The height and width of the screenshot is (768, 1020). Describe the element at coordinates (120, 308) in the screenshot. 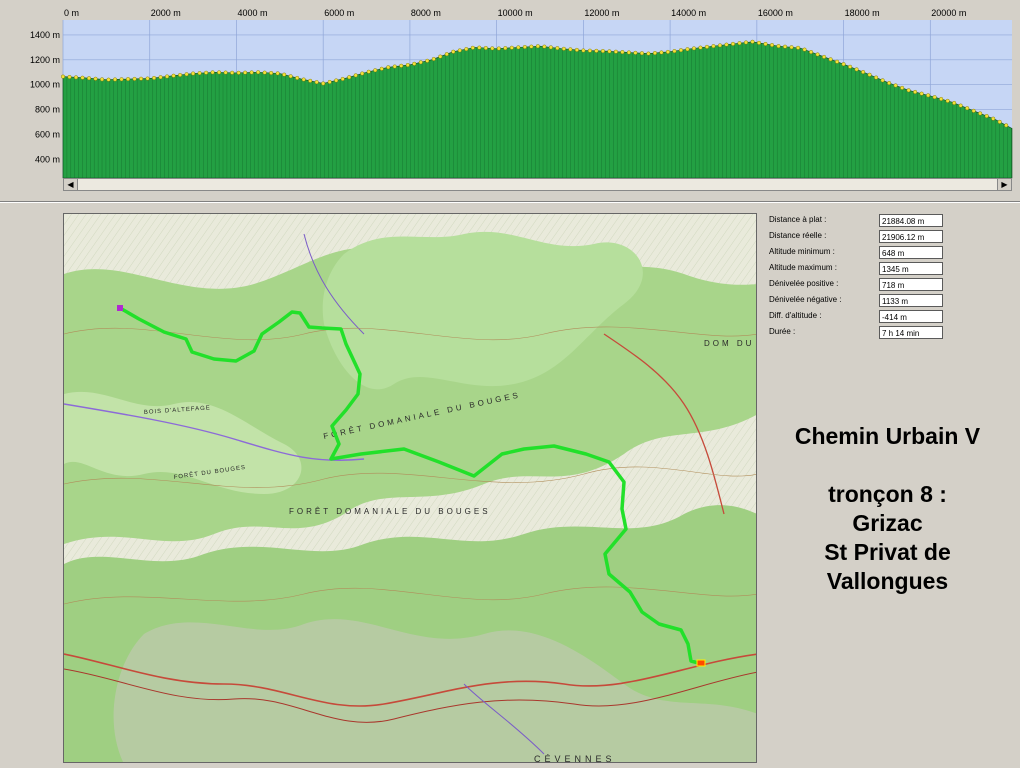

I see `start-marker` at that location.